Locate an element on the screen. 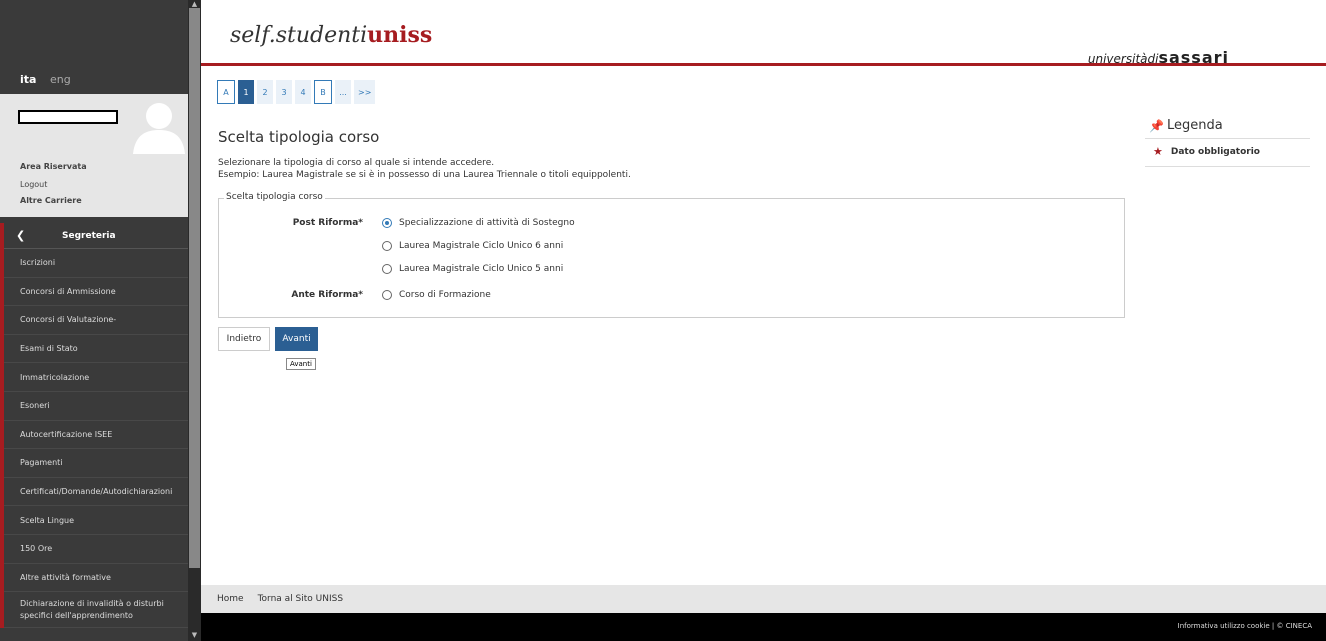 The height and width of the screenshot is (641, 1326). menu-title: Segreteria is located at coordinates (89, 235).